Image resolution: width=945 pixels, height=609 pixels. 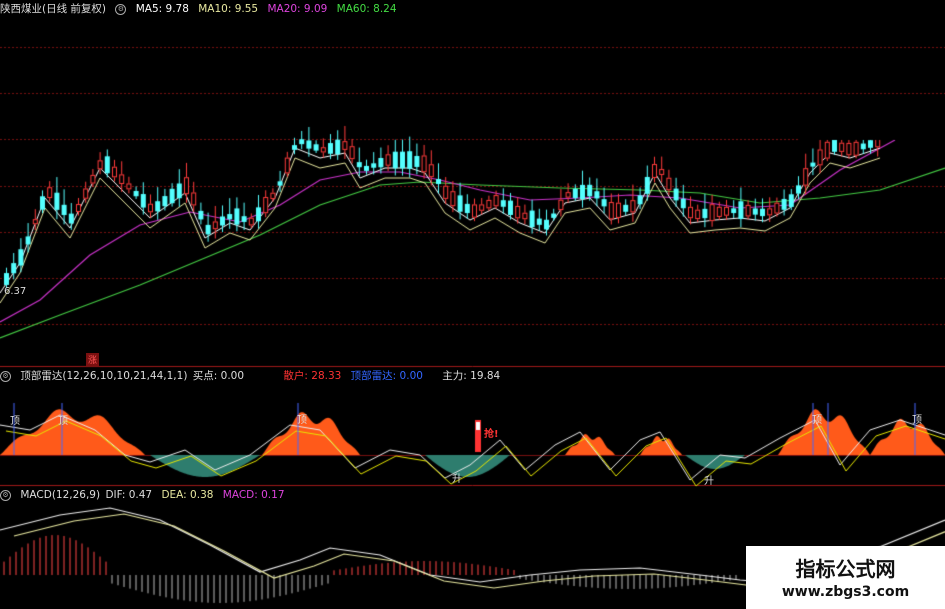 I want to click on retail-value: 散户: 28.33, so click(x=312, y=376).